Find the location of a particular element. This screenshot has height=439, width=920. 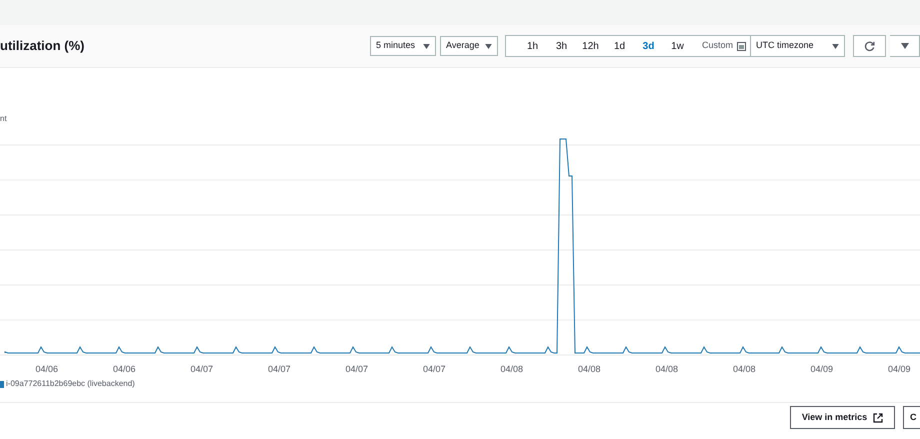

view-in-metrics-button: View in metrics is located at coordinates (842, 417).